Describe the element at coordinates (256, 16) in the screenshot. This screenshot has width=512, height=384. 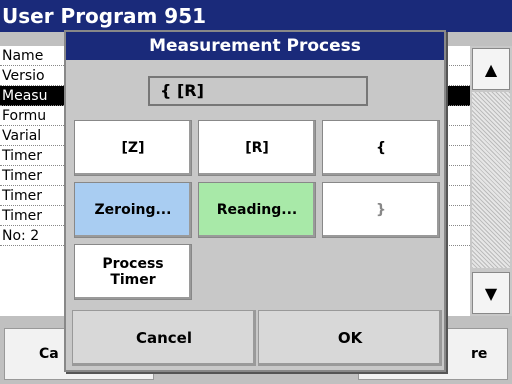
I see `window-title: User Program 951` at that location.